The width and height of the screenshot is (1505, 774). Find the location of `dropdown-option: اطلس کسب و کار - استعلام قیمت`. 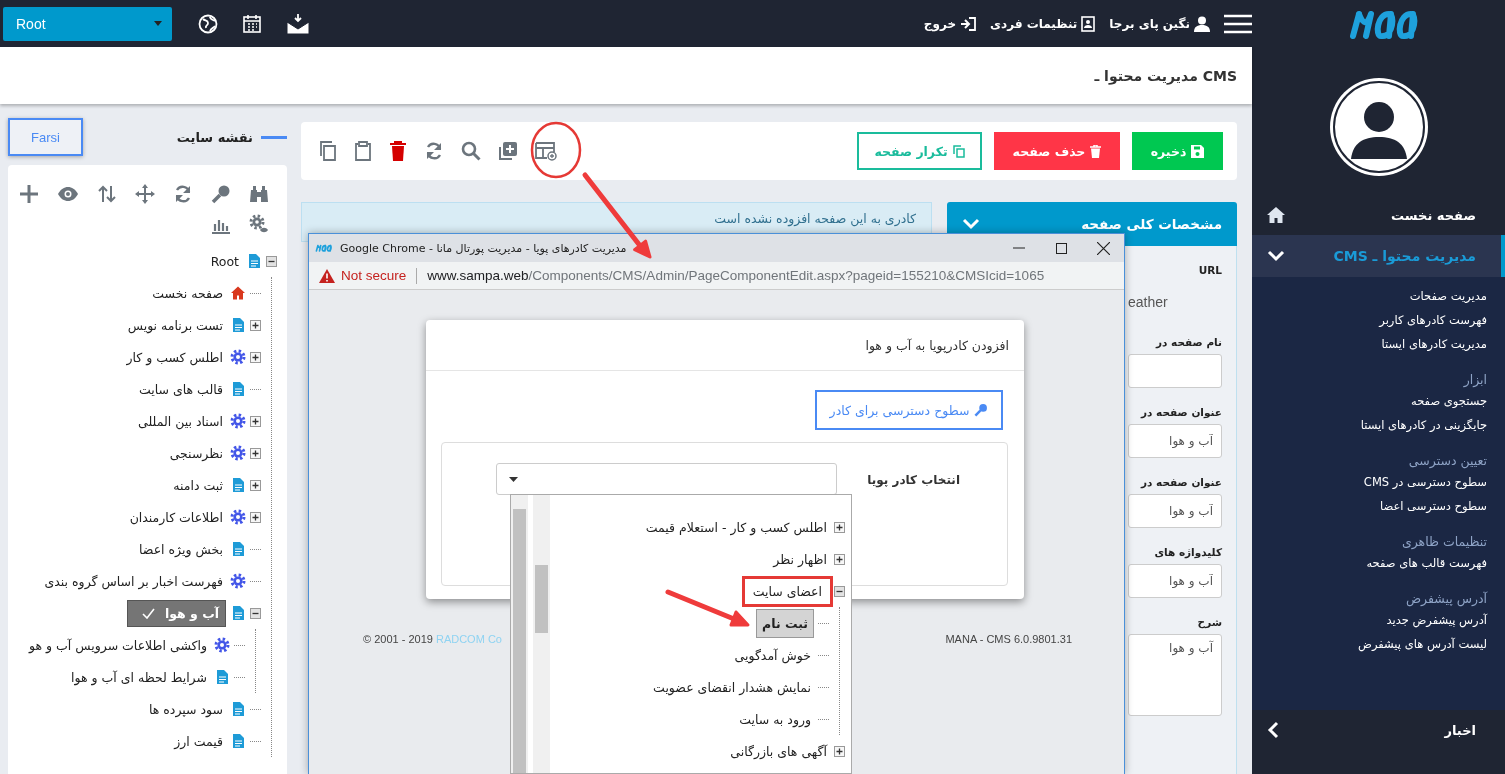

dropdown-option: اطلس کسب و کار - استعلام قیمت is located at coordinates (736, 527).